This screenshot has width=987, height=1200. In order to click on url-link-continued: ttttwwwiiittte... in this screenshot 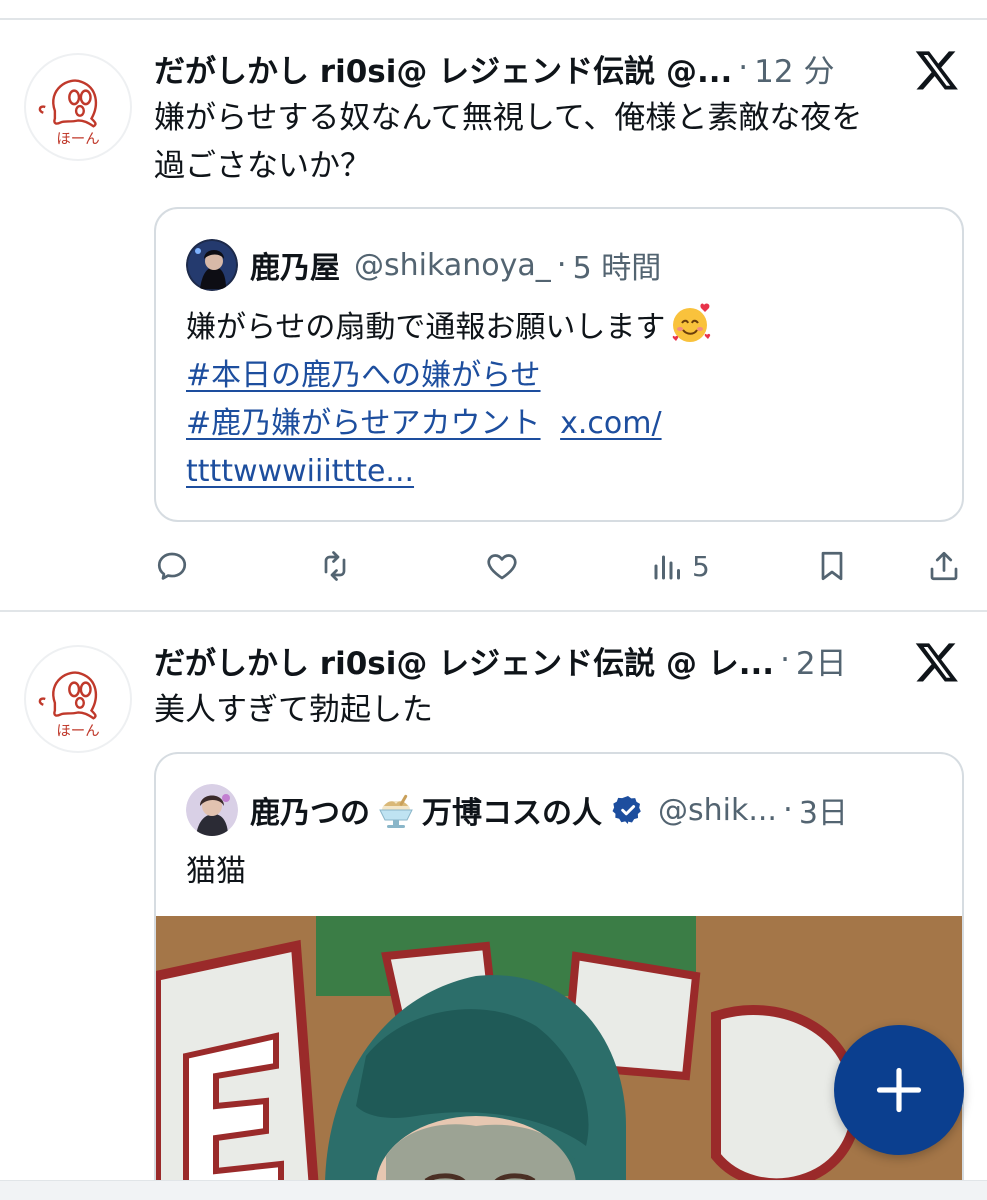, I will do `click(300, 471)`.